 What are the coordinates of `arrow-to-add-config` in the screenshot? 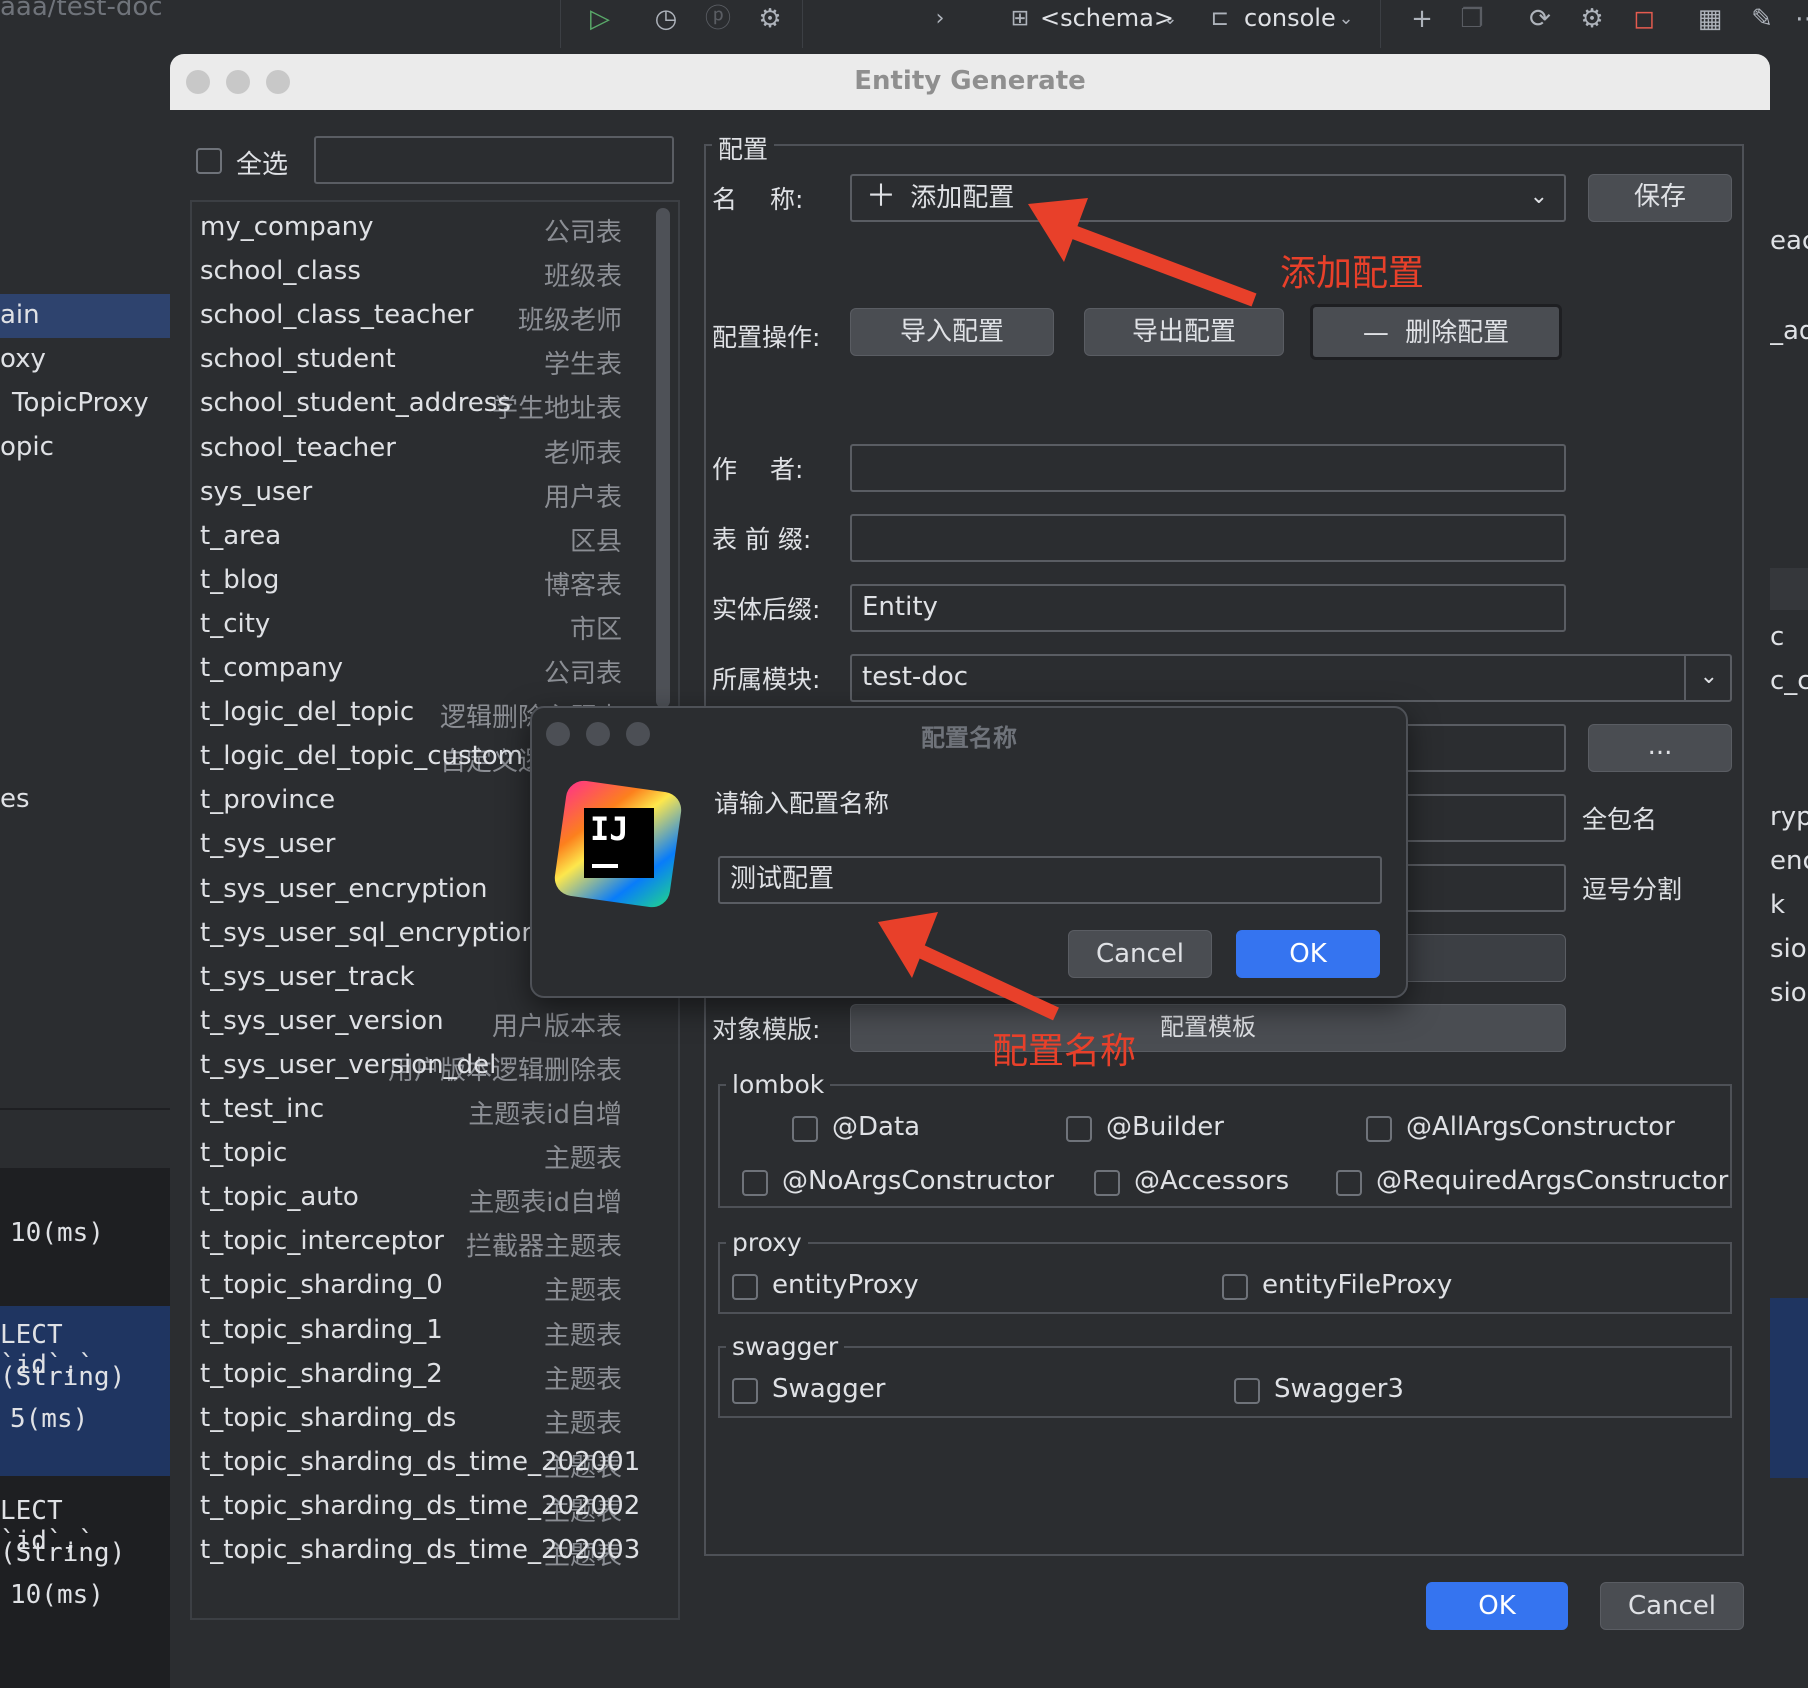 It's located at (1142, 252).